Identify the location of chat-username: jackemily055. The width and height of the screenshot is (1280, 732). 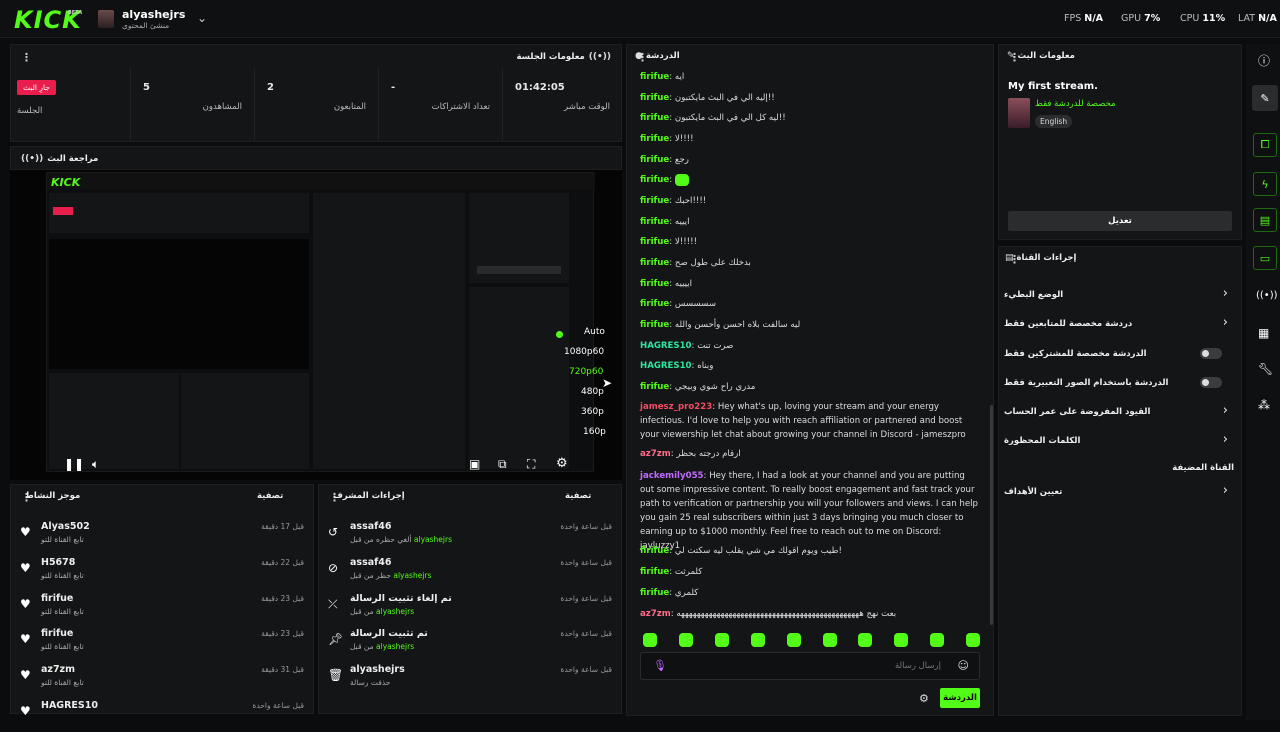
(672, 476).